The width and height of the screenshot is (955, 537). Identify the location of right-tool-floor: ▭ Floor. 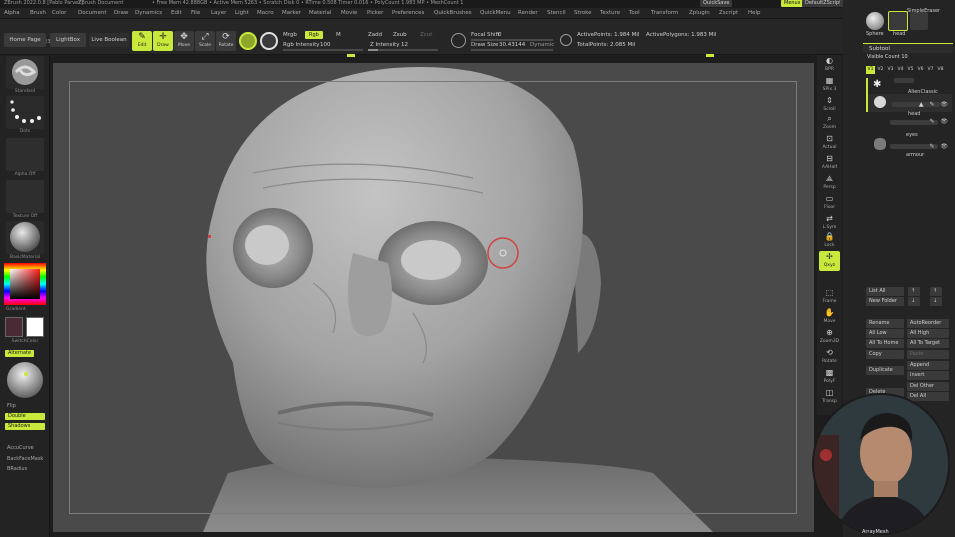
(829, 203).